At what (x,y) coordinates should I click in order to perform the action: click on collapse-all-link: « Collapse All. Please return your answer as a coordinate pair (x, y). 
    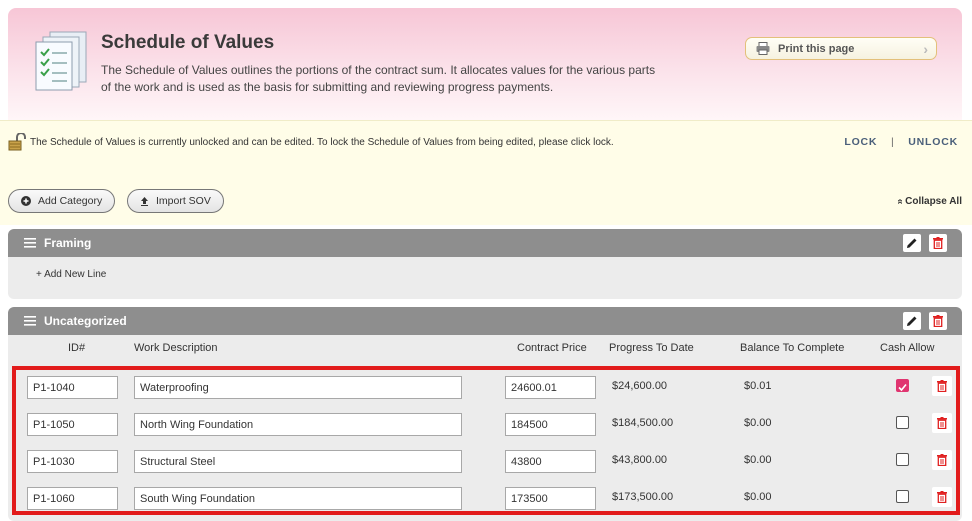
    Looking at the image, I should click on (928, 201).